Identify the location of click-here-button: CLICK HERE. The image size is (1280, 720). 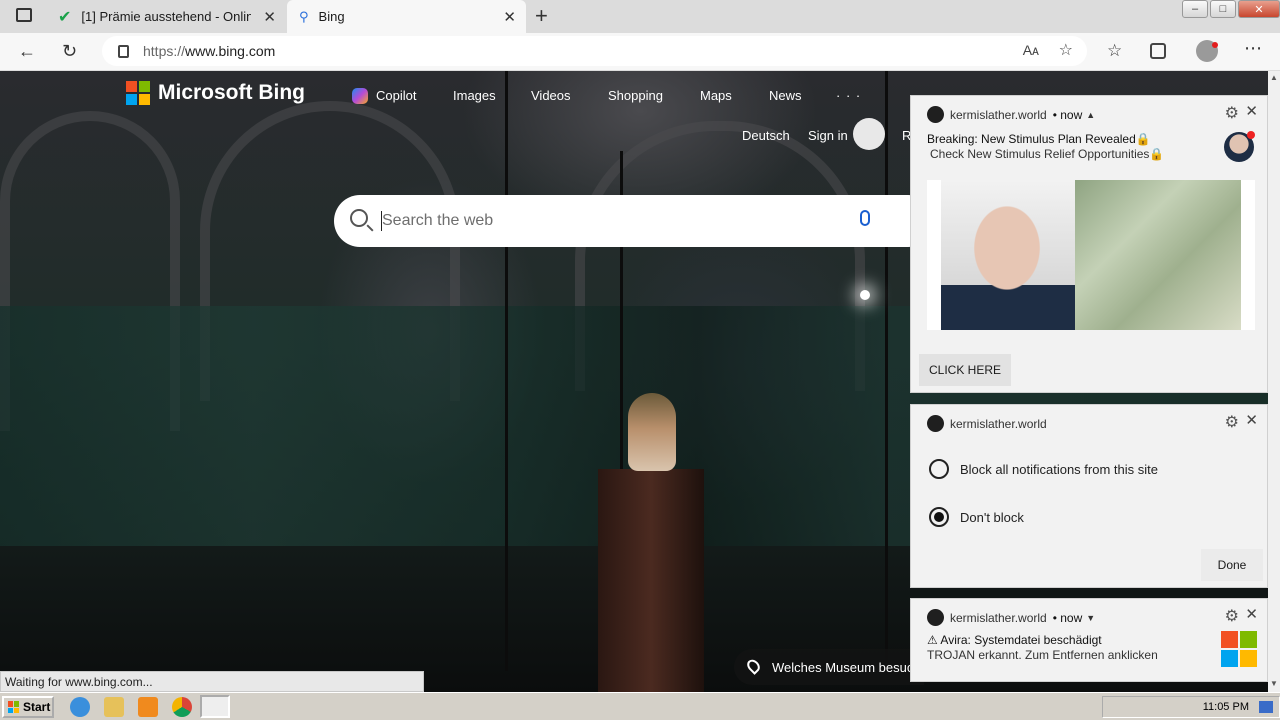
(965, 370).